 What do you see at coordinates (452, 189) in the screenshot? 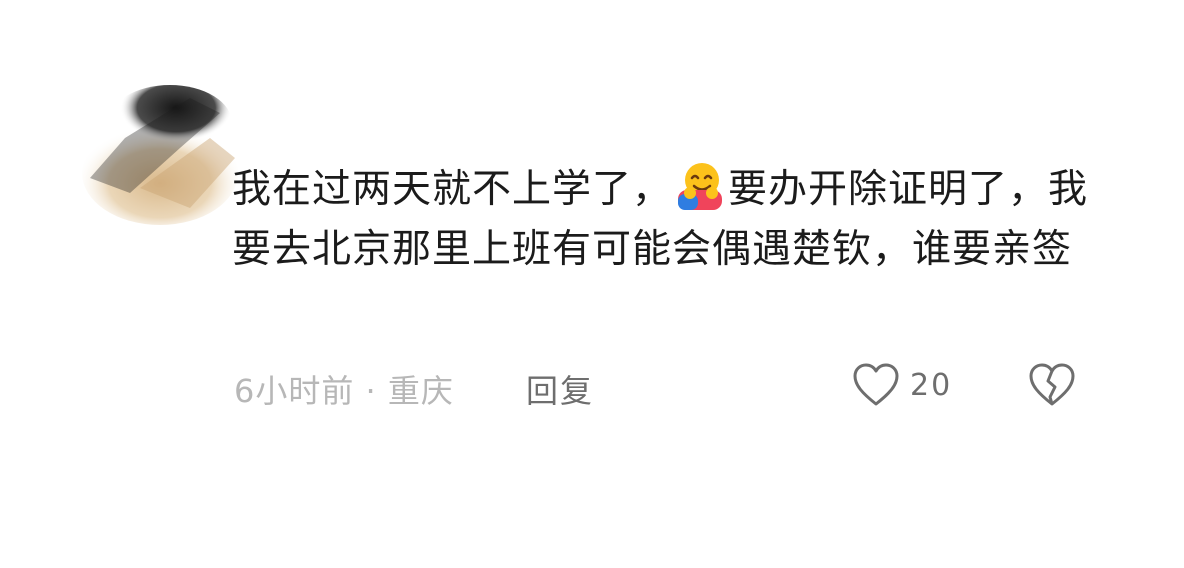
I see `comment-text-part-1: 我在过两天就不上学了，` at bounding box center [452, 189].